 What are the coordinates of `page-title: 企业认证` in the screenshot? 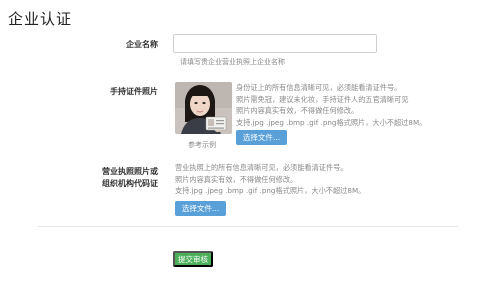 It's located at (40, 19).